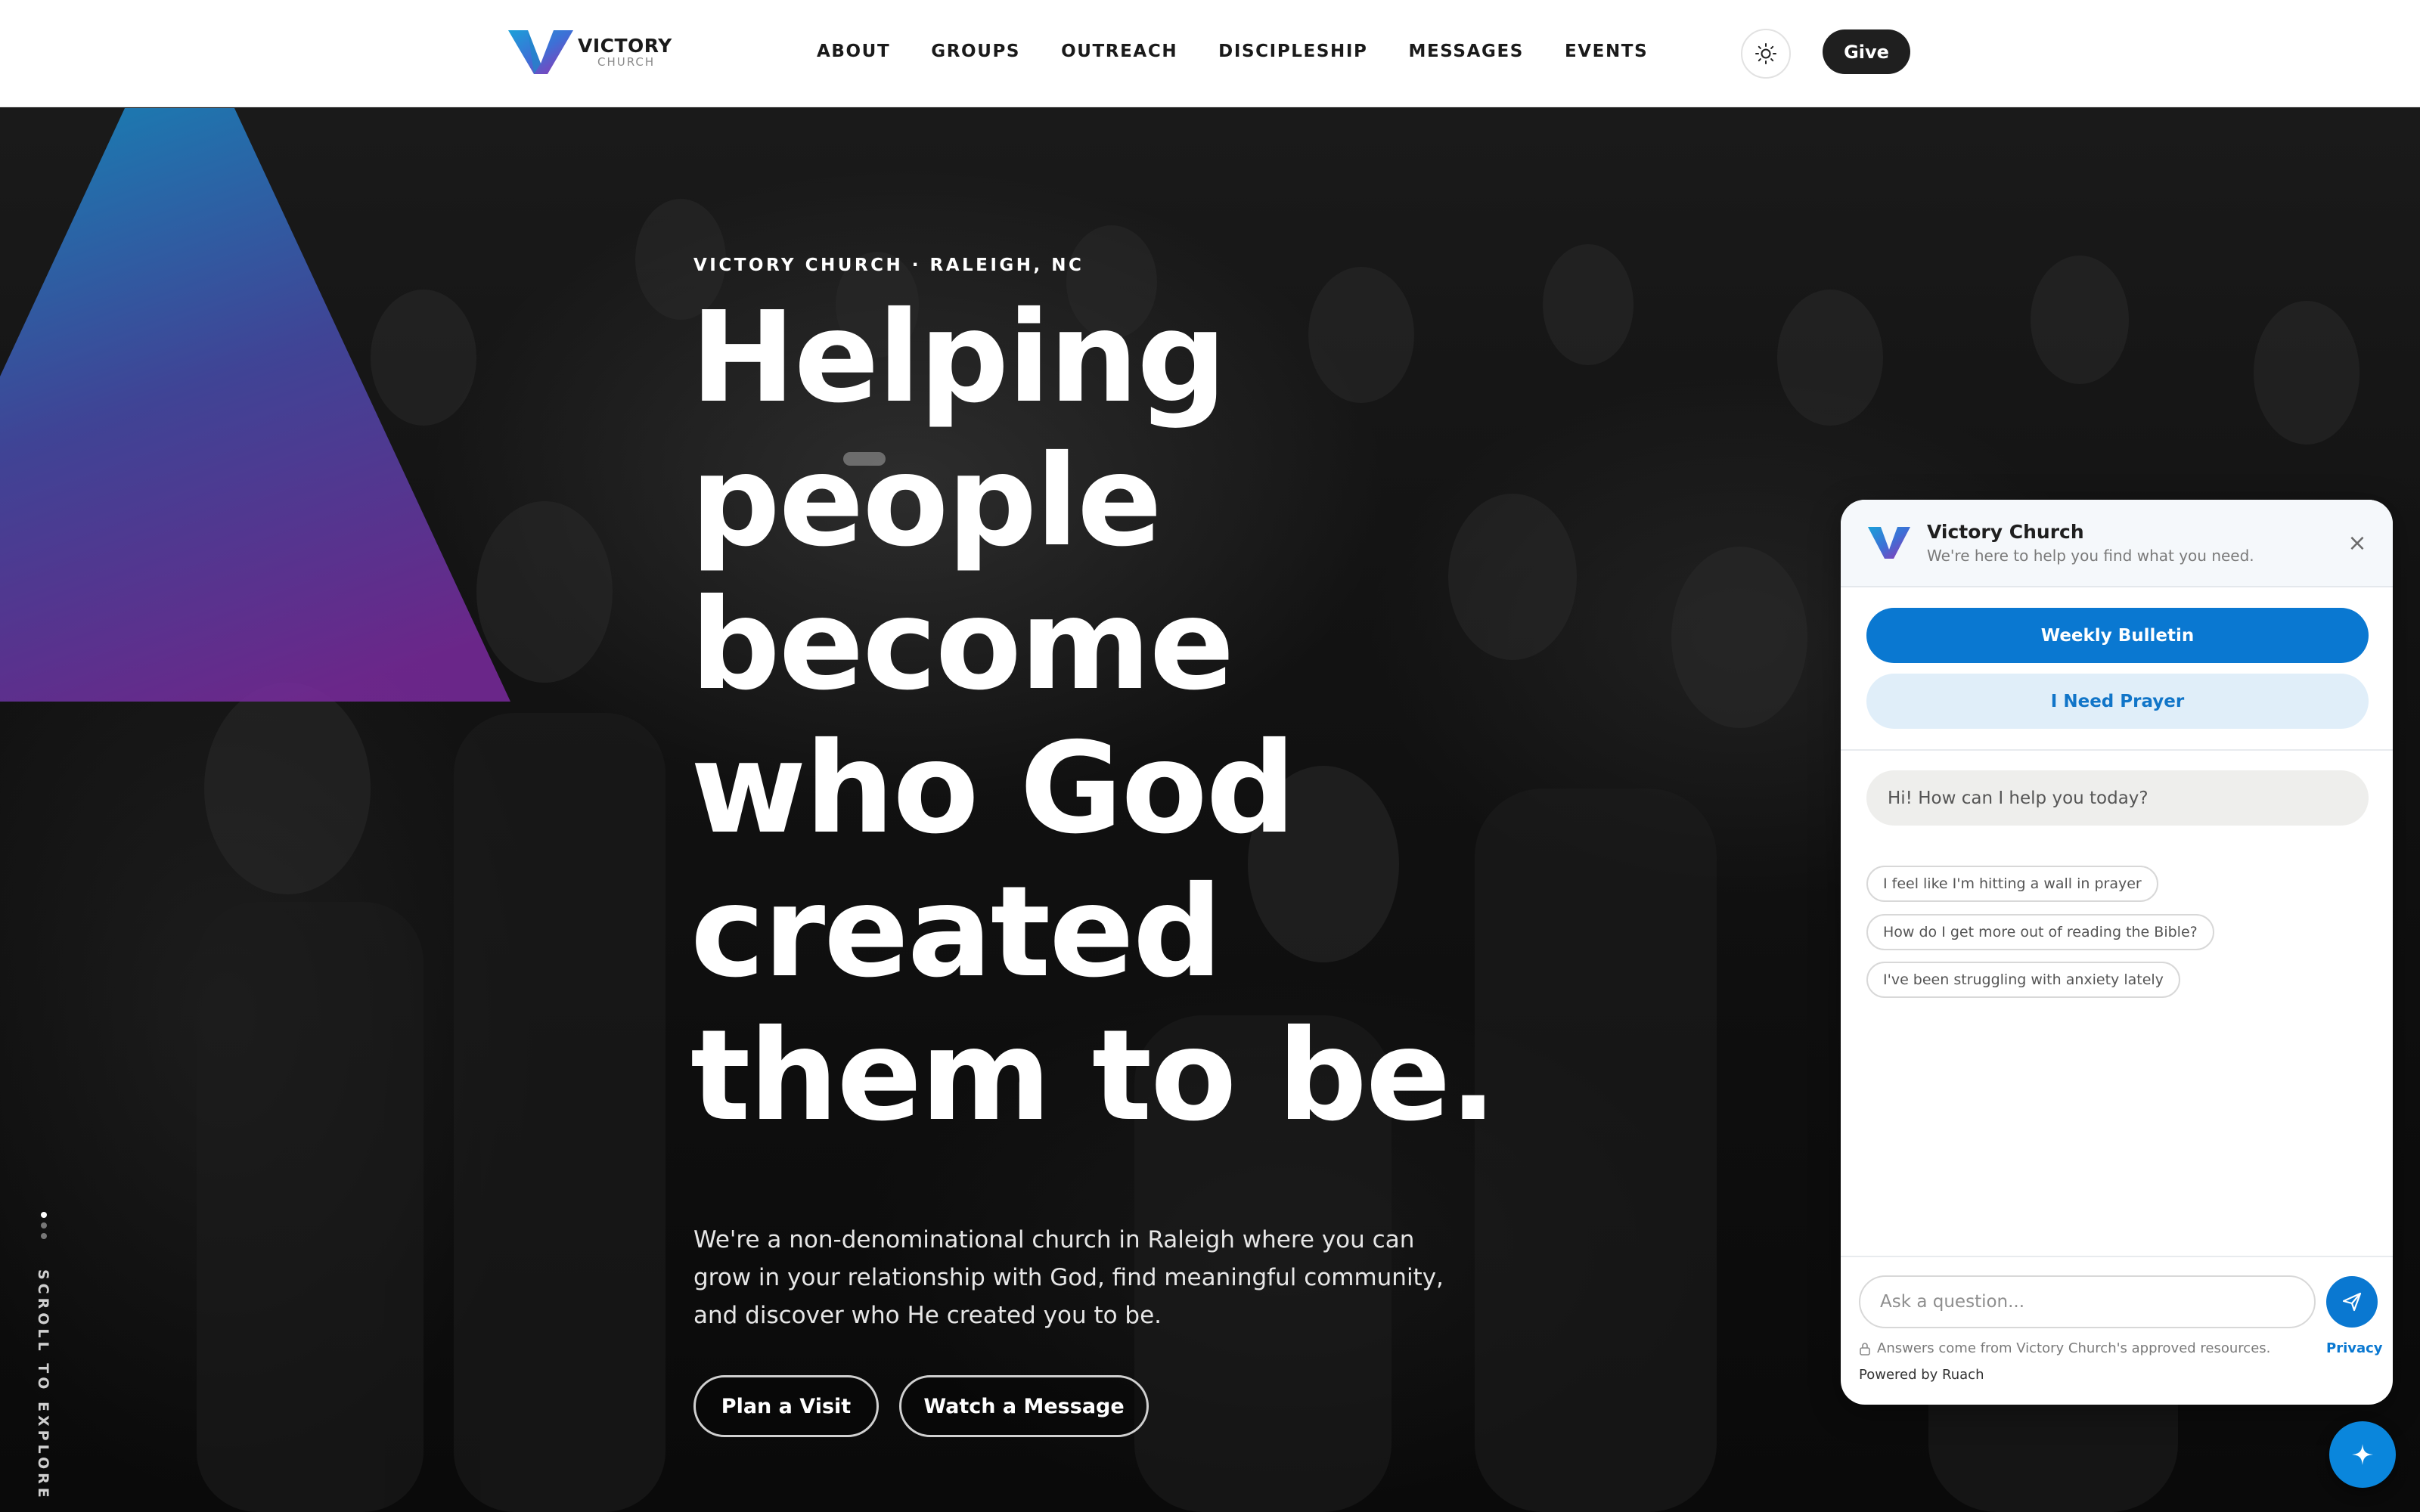 This screenshot has width=2420, height=1512. I want to click on nav-events: EVENTS, so click(1607, 52).